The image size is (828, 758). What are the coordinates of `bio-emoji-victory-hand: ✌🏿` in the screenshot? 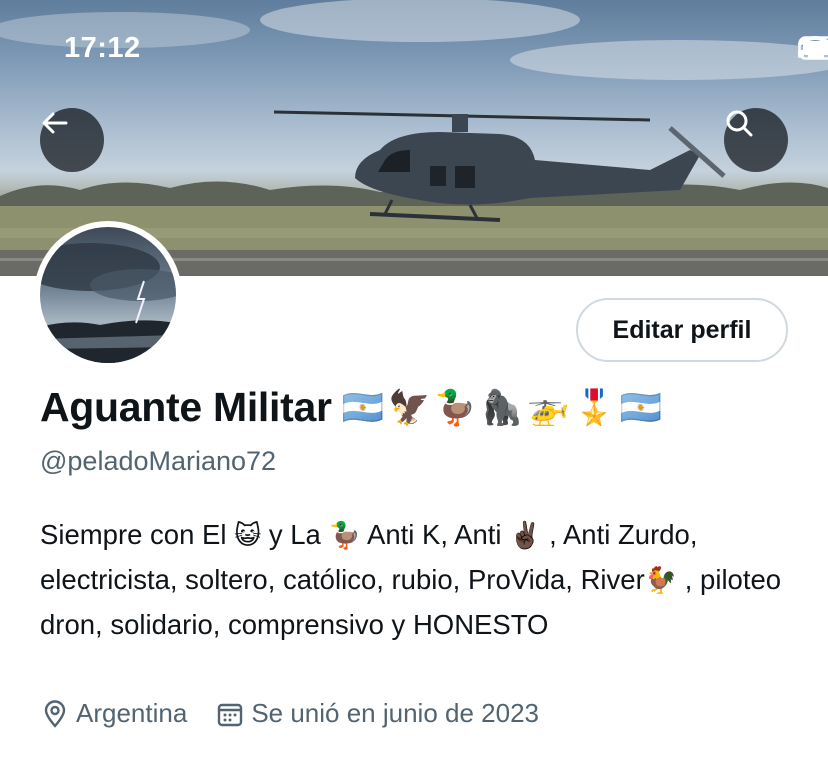 It's located at (525, 536).